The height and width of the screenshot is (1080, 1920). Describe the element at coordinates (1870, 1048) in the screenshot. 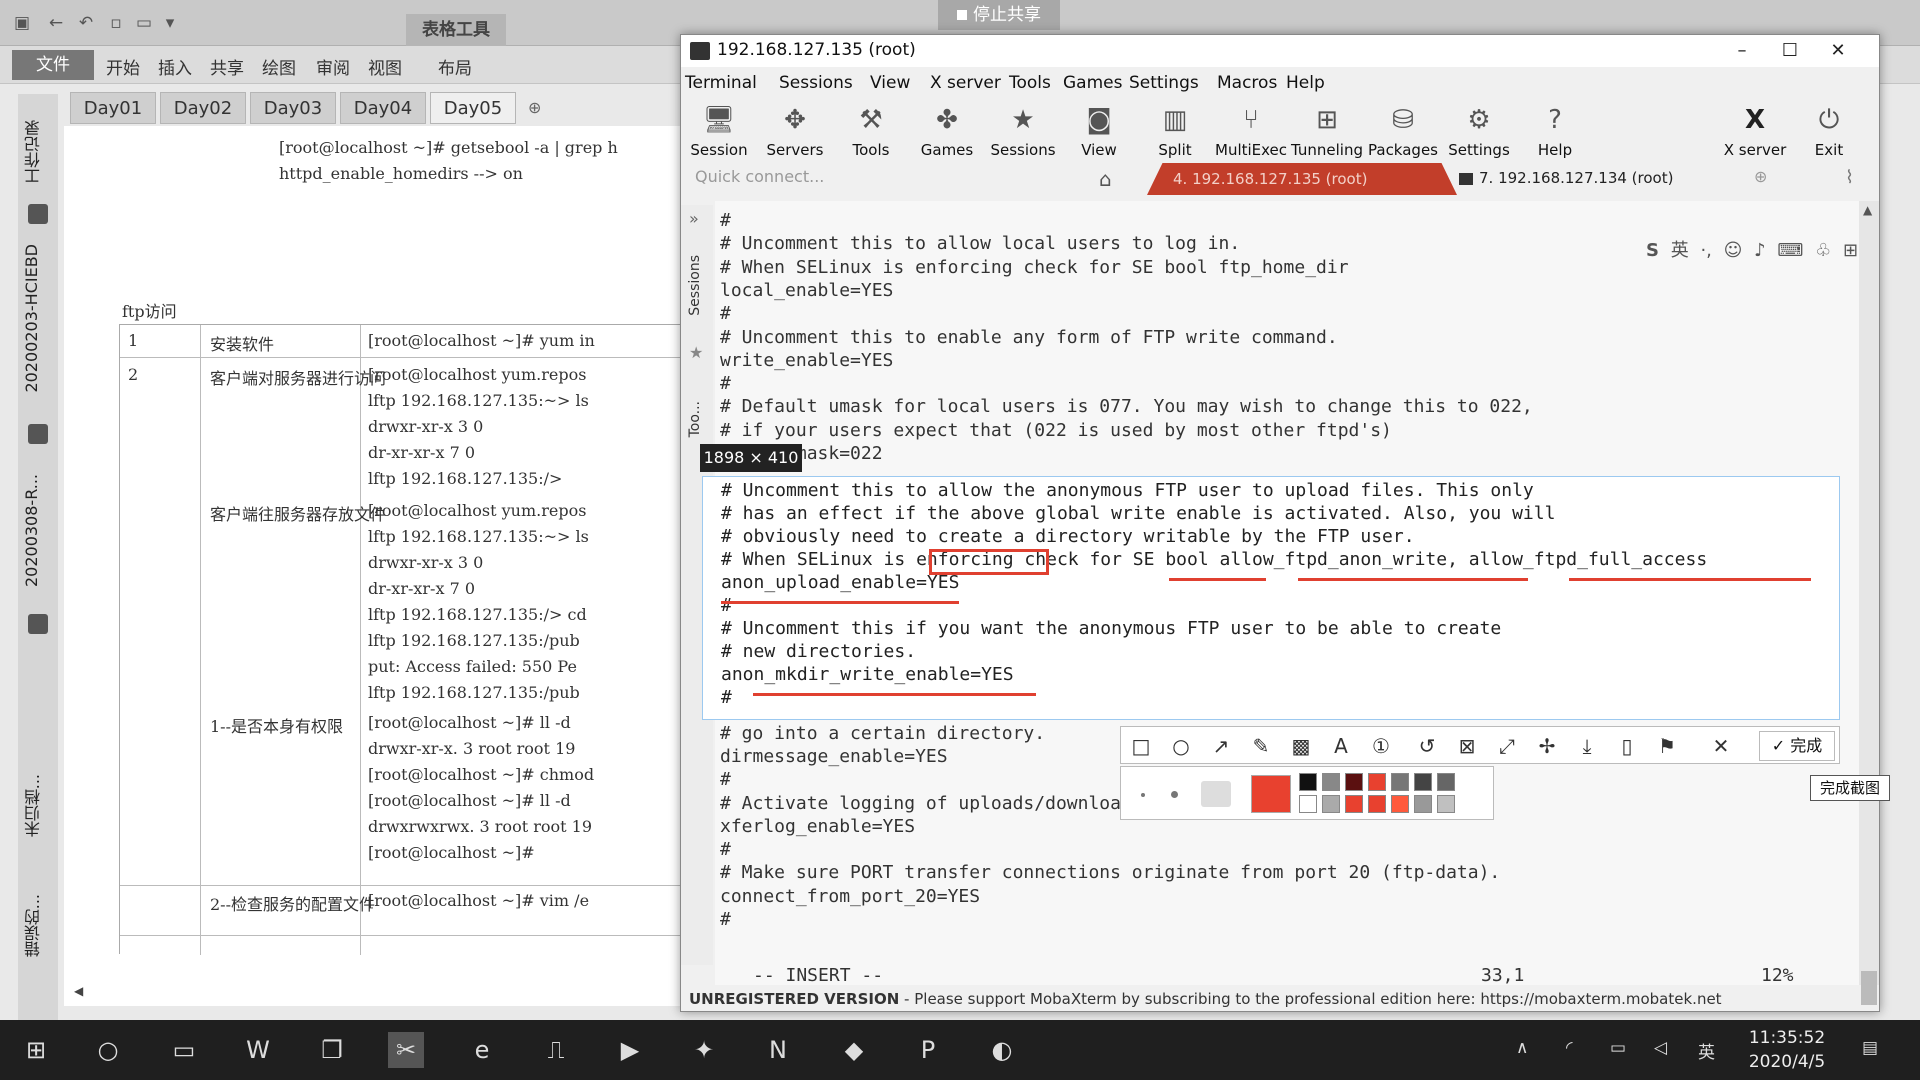

I see `notification-icon: ▤` at that location.